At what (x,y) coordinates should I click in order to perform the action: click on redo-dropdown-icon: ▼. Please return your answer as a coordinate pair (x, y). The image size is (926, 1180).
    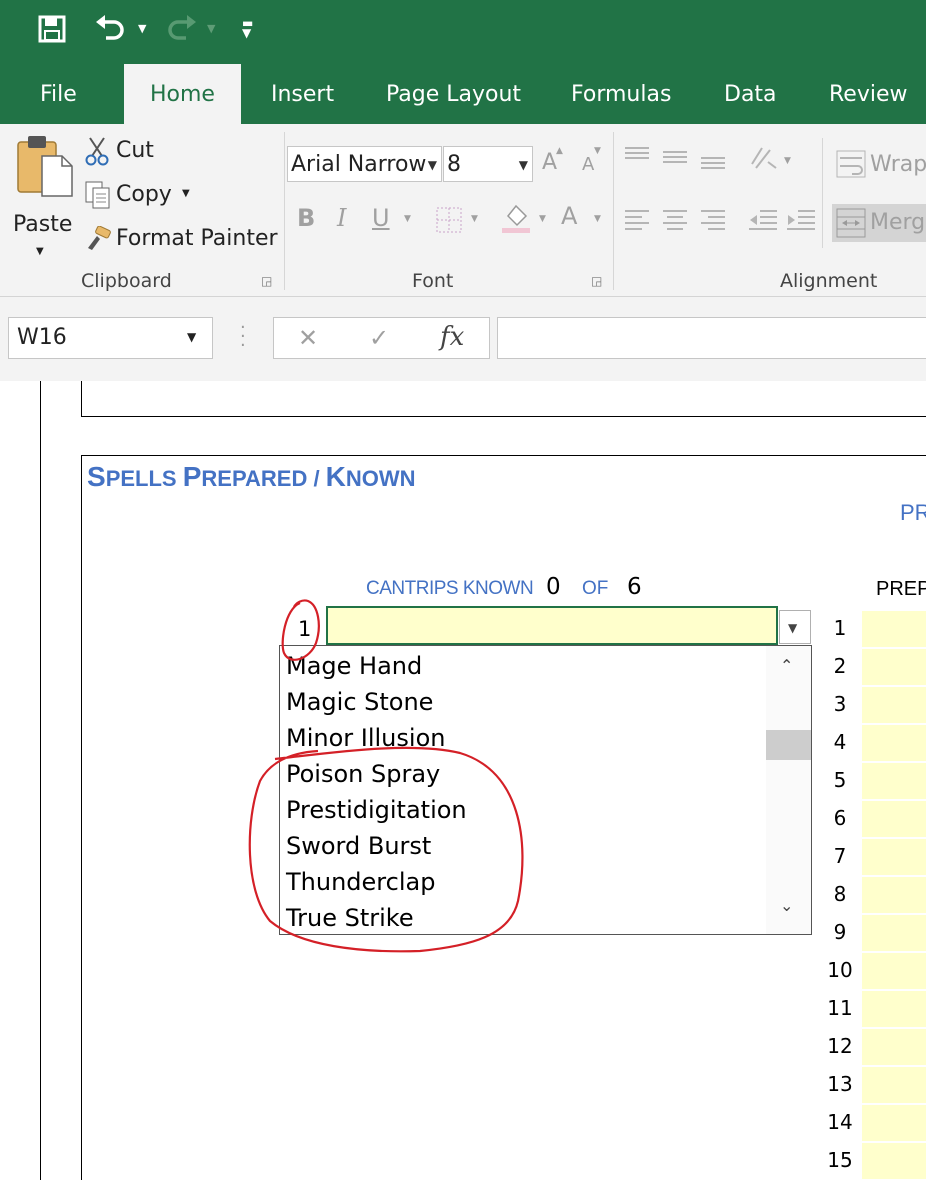
    Looking at the image, I should click on (211, 28).